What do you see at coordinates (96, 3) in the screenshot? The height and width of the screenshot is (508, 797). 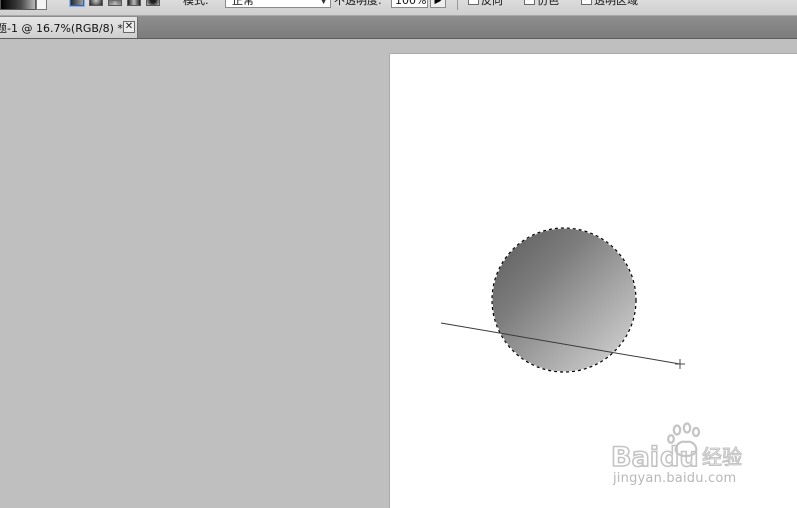 I see `radial-gradient-button` at bounding box center [96, 3].